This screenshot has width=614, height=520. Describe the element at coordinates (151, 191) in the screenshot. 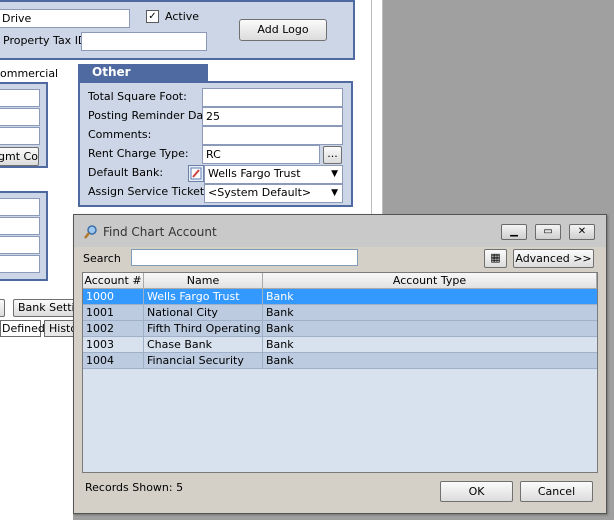

I see `assign-service-tickets-label: Assign Service Tickets:` at that location.